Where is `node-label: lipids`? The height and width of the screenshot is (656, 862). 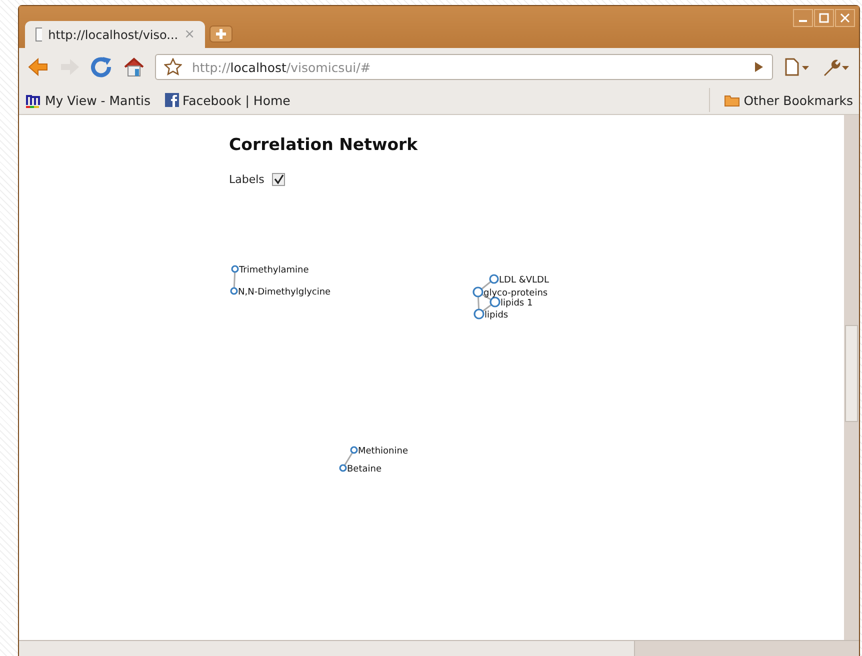 node-label: lipids is located at coordinates (496, 315).